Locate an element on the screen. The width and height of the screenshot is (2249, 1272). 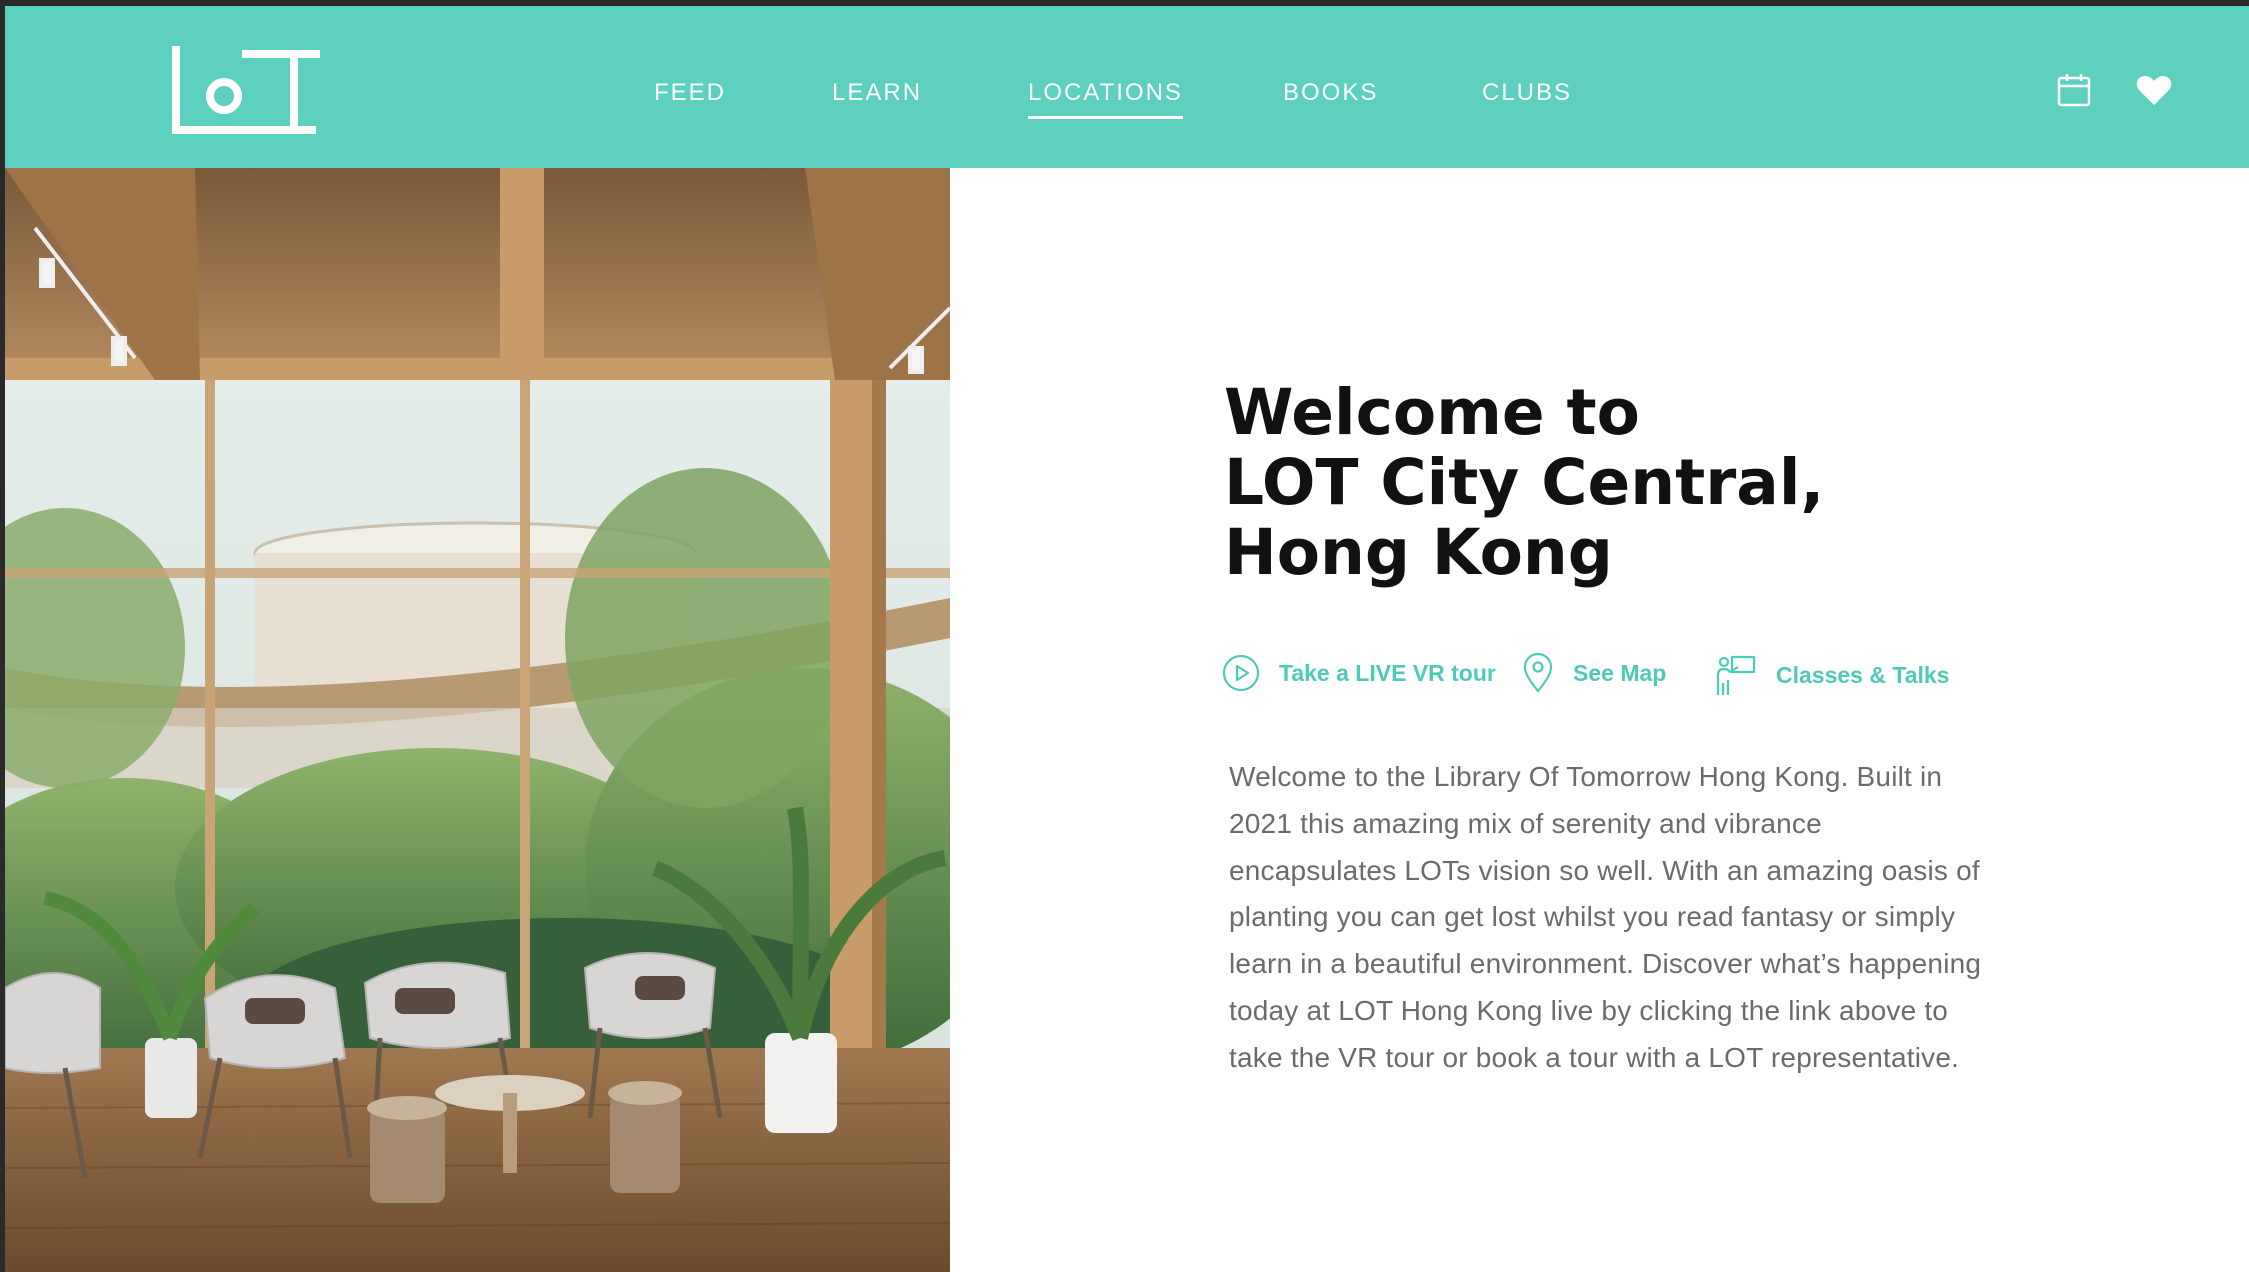
page-title: Welcome to LOT City Central, Hong Kong is located at coordinates (1574, 483).